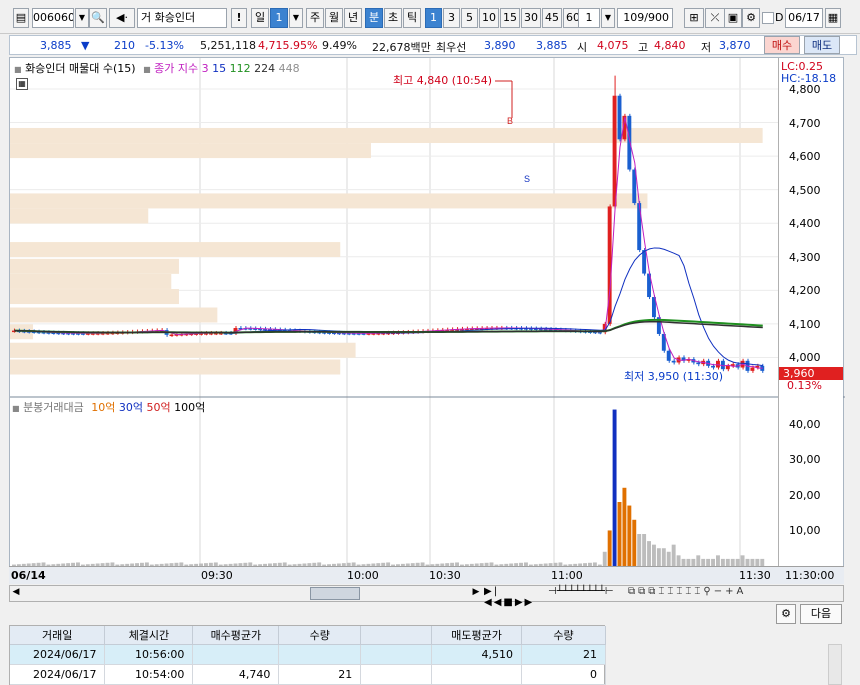 The width and height of the screenshot is (860, 685). I want to click on legend-ma112: 112, so click(240, 68).